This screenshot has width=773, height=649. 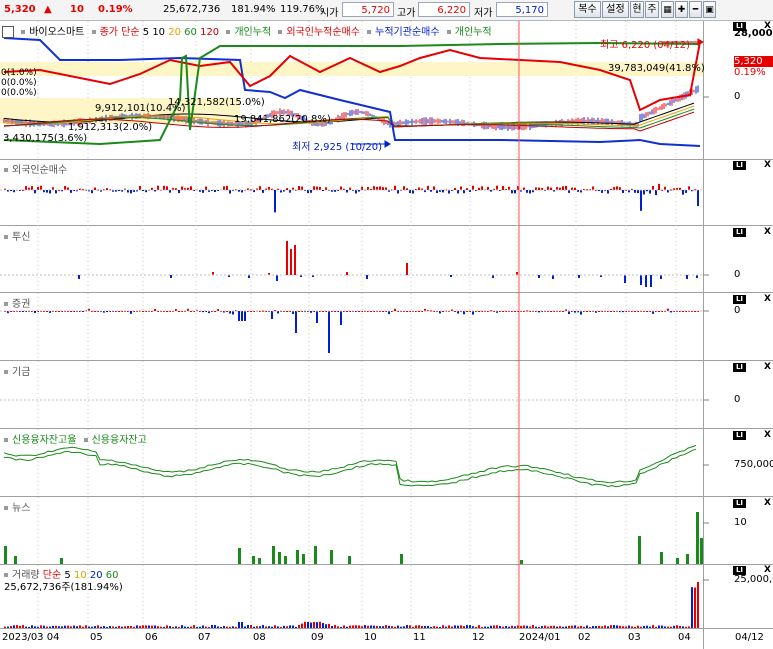 What do you see at coordinates (119, 440) in the screenshot?
I see `credit-balance-title: 신용융자잔고` at bounding box center [119, 440].